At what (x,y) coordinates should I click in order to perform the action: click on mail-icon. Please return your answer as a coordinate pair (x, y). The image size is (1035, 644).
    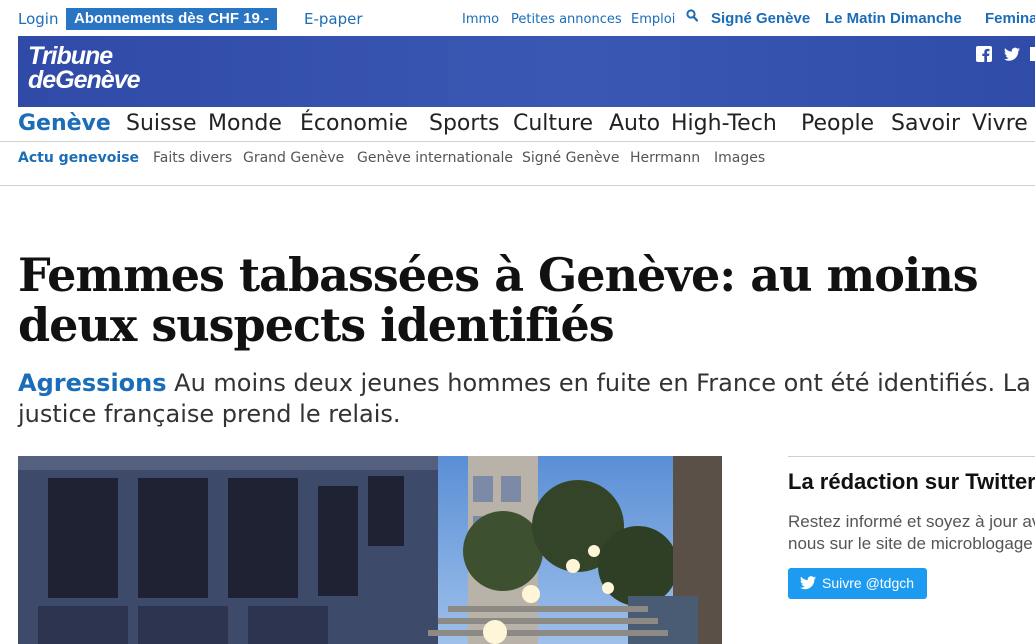
    Looking at the image, I should click on (1032, 54).